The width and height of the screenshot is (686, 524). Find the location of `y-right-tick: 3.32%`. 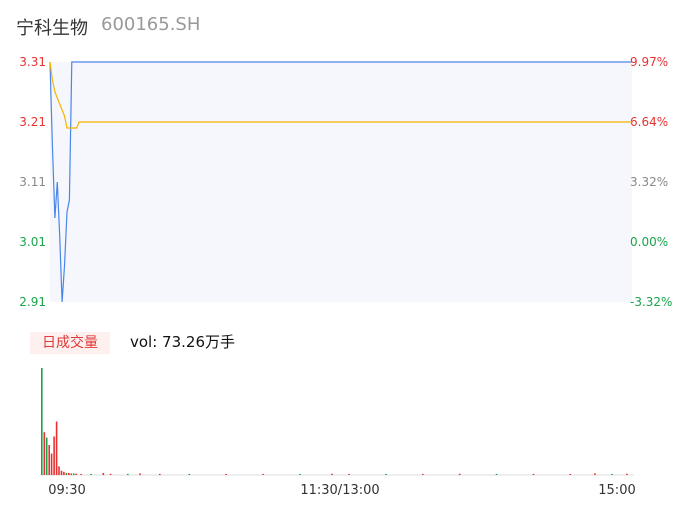

y-right-tick: 3.32% is located at coordinates (649, 182).